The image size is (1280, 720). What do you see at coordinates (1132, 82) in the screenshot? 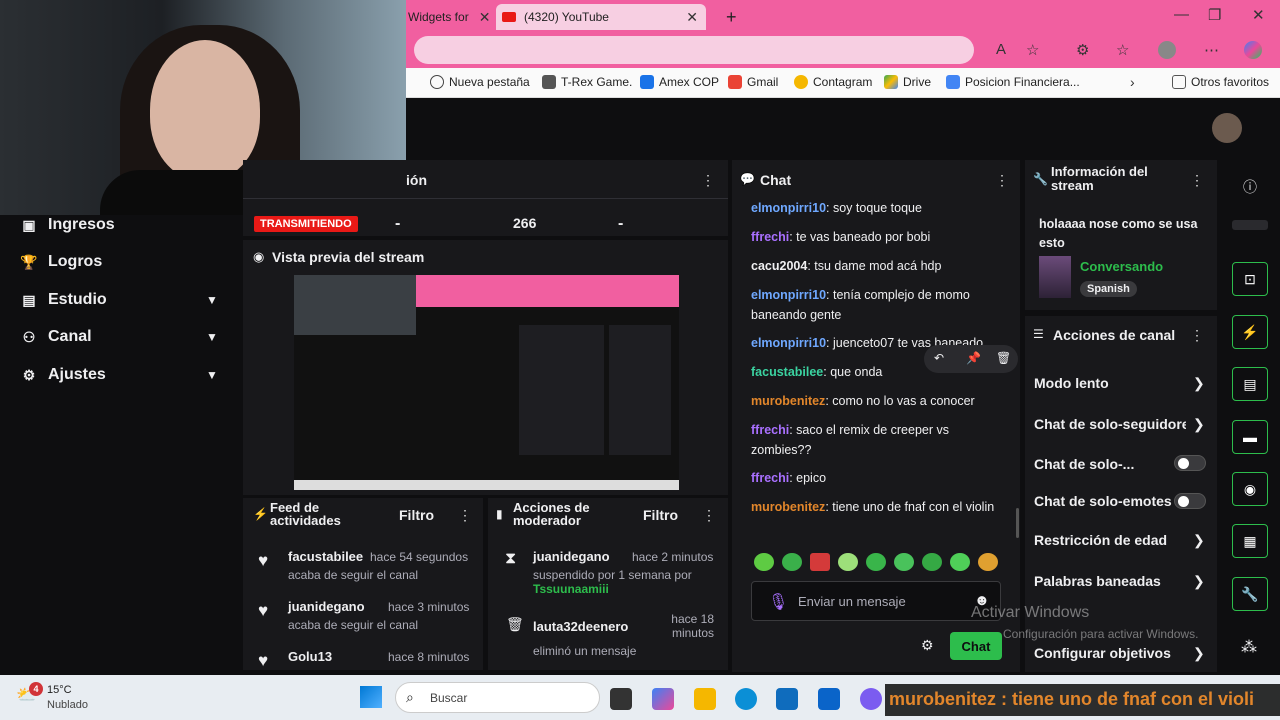
I see `chevron-right-icon: ›` at bounding box center [1132, 82].